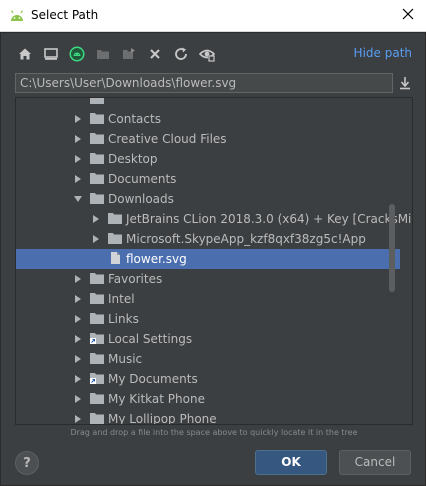  I want to click on tree-row-creative-cloud-files: Creative Cloud Files, so click(208, 139).